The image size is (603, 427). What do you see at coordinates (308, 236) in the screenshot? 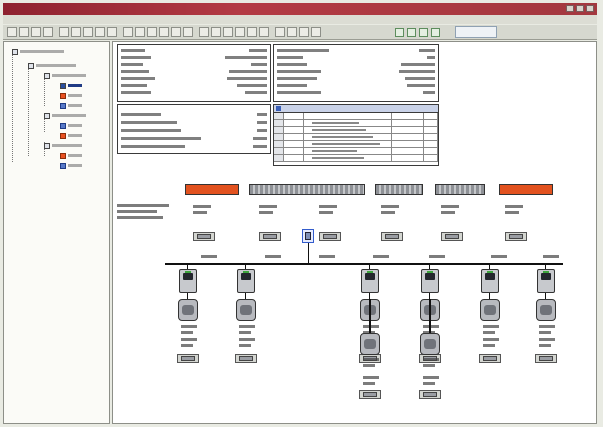
I see `supply-module-icon` at bounding box center [308, 236].